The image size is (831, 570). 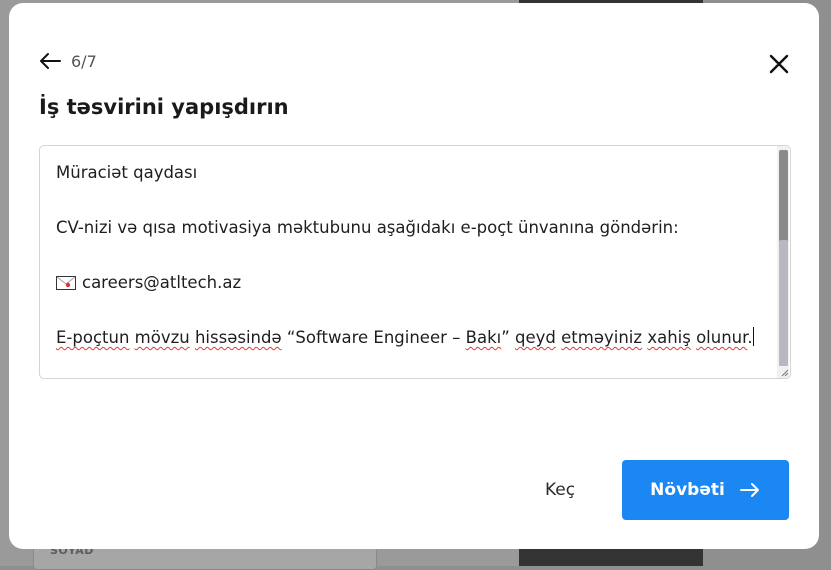 What do you see at coordinates (784, 372) in the screenshot?
I see `resize-grip-icon` at bounding box center [784, 372].